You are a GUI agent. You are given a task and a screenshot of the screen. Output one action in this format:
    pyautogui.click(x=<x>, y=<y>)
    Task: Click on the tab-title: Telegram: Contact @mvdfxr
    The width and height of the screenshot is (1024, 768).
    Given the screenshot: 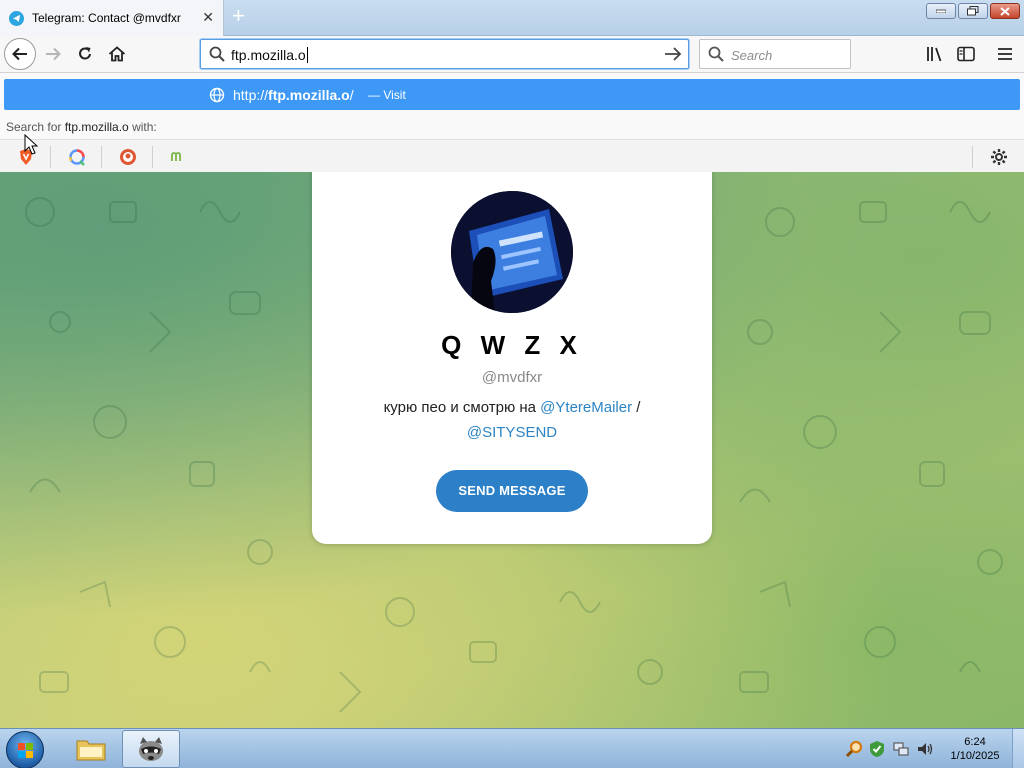 What is the action you would take?
    pyautogui.click(x=106, y=18)
    